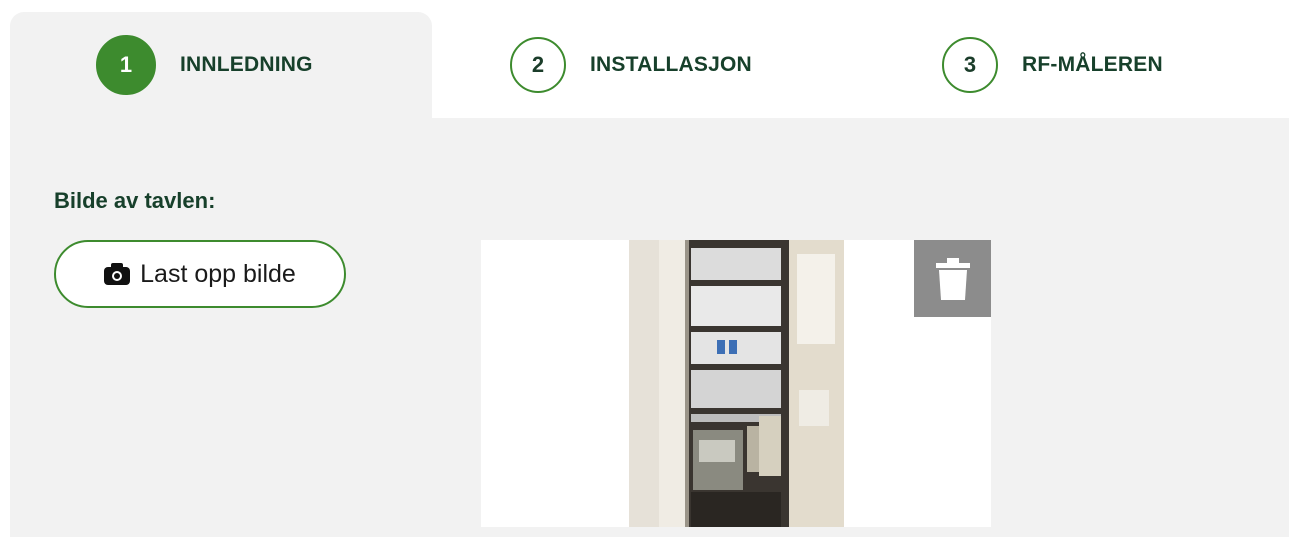 The image size is (1289, 537). I want to click on delete-image-button, so click(952, 278).